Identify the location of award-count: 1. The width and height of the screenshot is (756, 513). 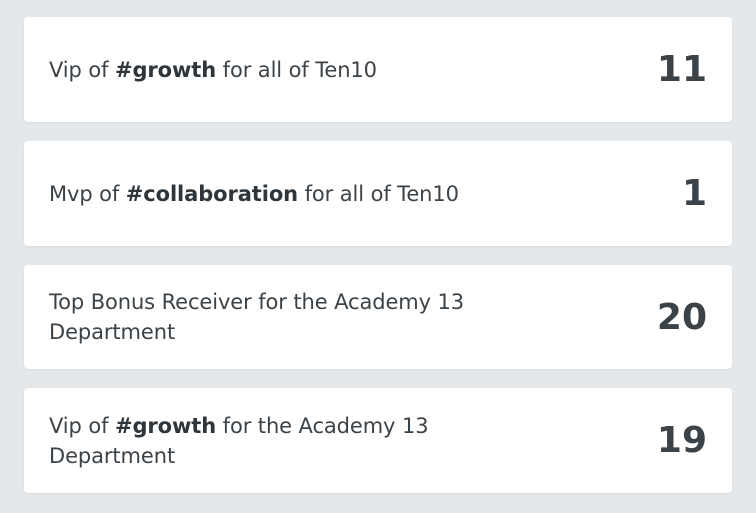
(694, 193).